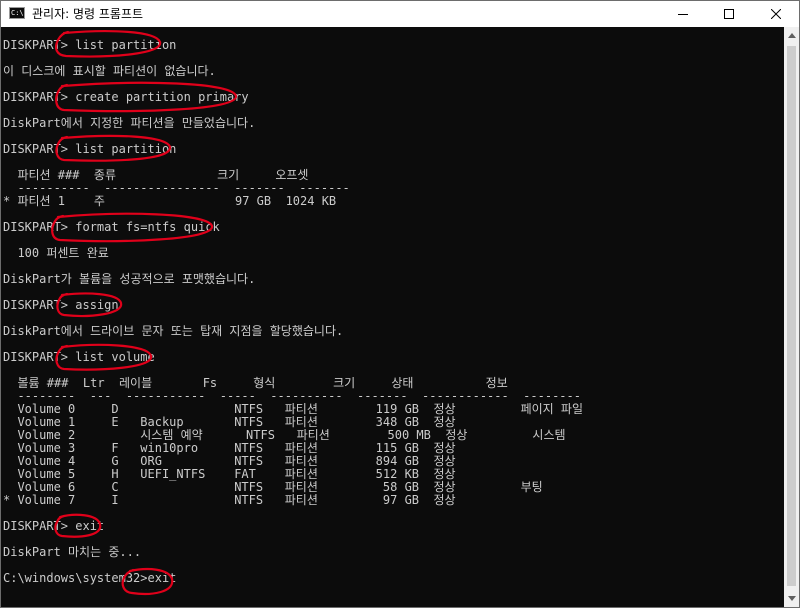 This screenshot has height=608, width=800. I want to click on maximize-icon, so click(729, 14).